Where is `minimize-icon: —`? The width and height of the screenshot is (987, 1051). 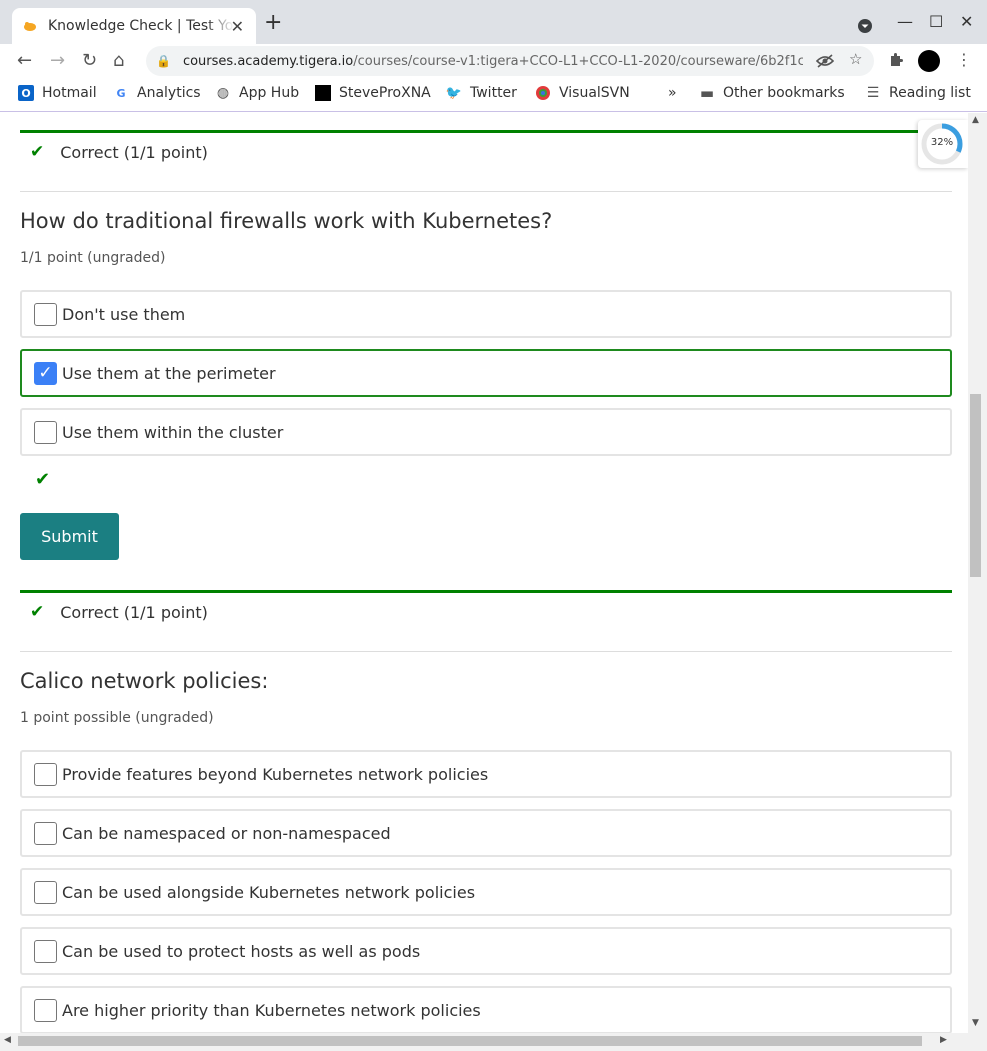 minimize-icon: — is located at coordinates (905, 21).